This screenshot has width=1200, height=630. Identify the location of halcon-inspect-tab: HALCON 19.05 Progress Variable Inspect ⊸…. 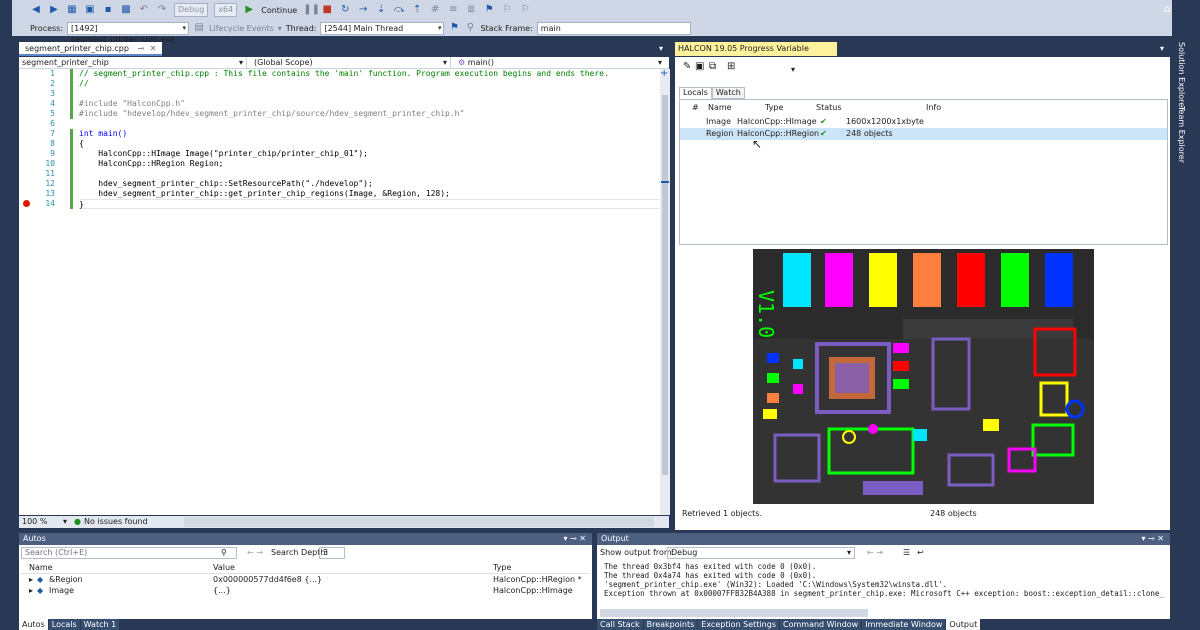
(756, 54).